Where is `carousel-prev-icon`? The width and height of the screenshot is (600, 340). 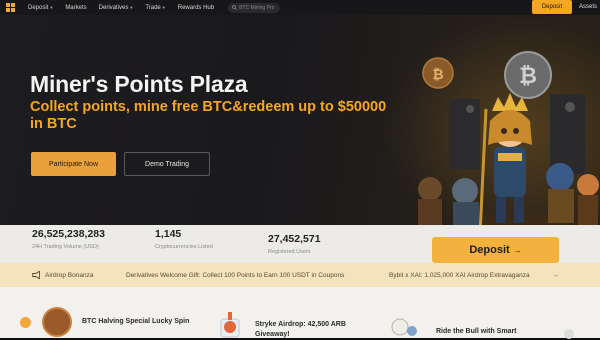 carousel-prev-icon is located at coordinates (25, 322).